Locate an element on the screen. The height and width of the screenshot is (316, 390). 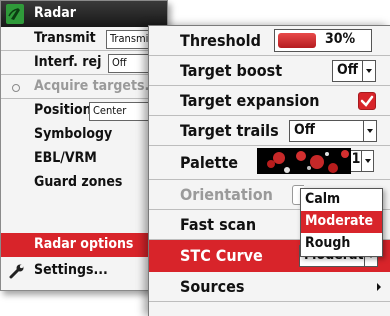
option-palette: Palette 1 is located at coordinates (269, 163).